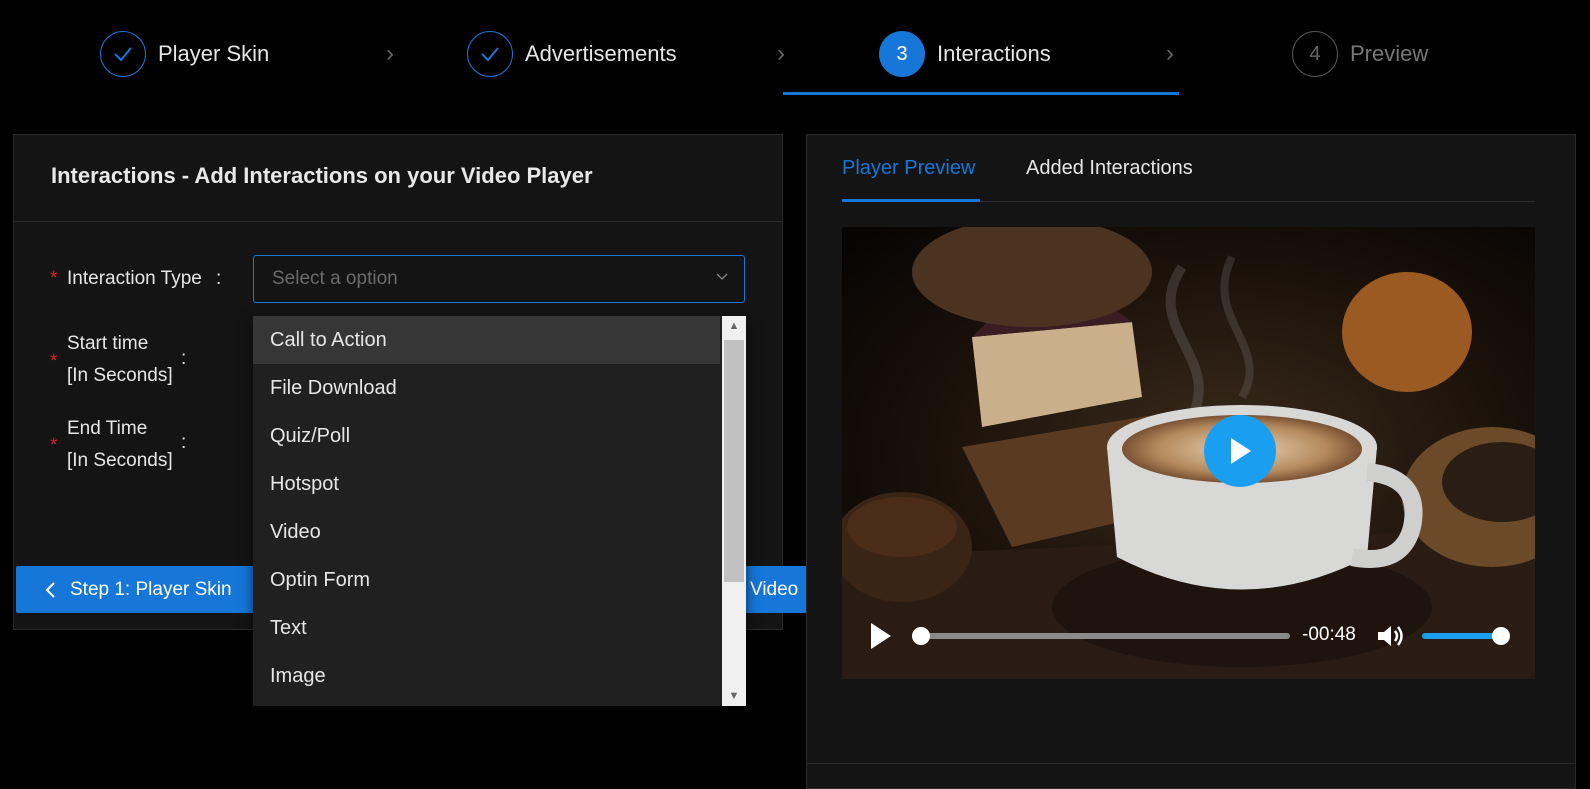  Describe the element at coordinates (50, 589) in the screenshot. I see `chevron-left-icon` at that location.